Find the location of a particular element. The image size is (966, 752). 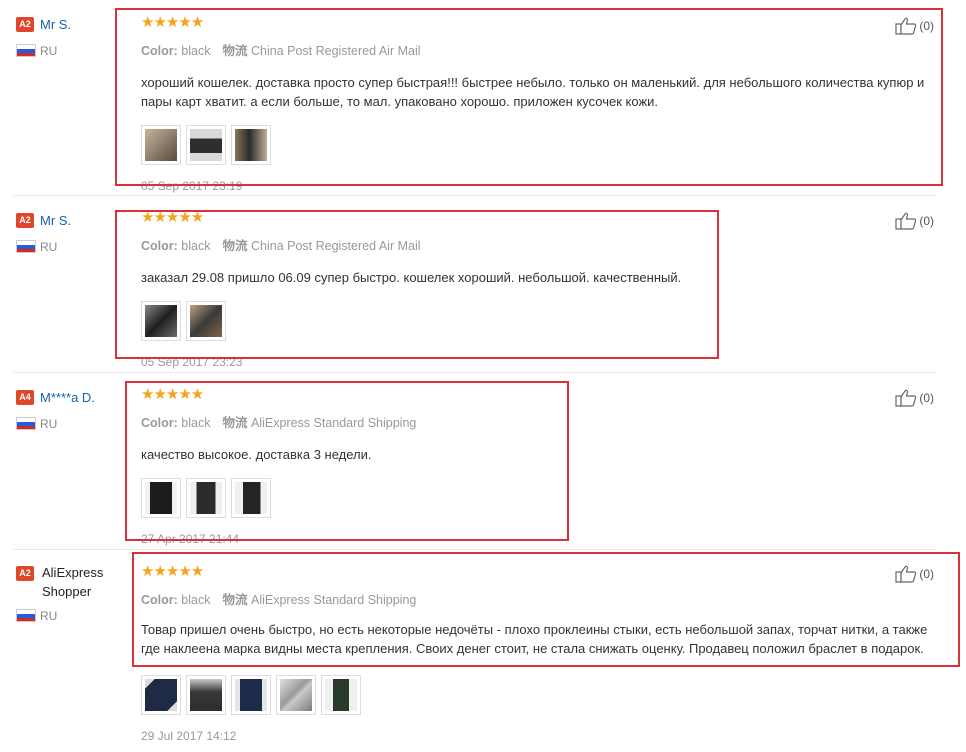

review-text: качество высокое. доставка 3 недели. is located at coordinates (256, 454).